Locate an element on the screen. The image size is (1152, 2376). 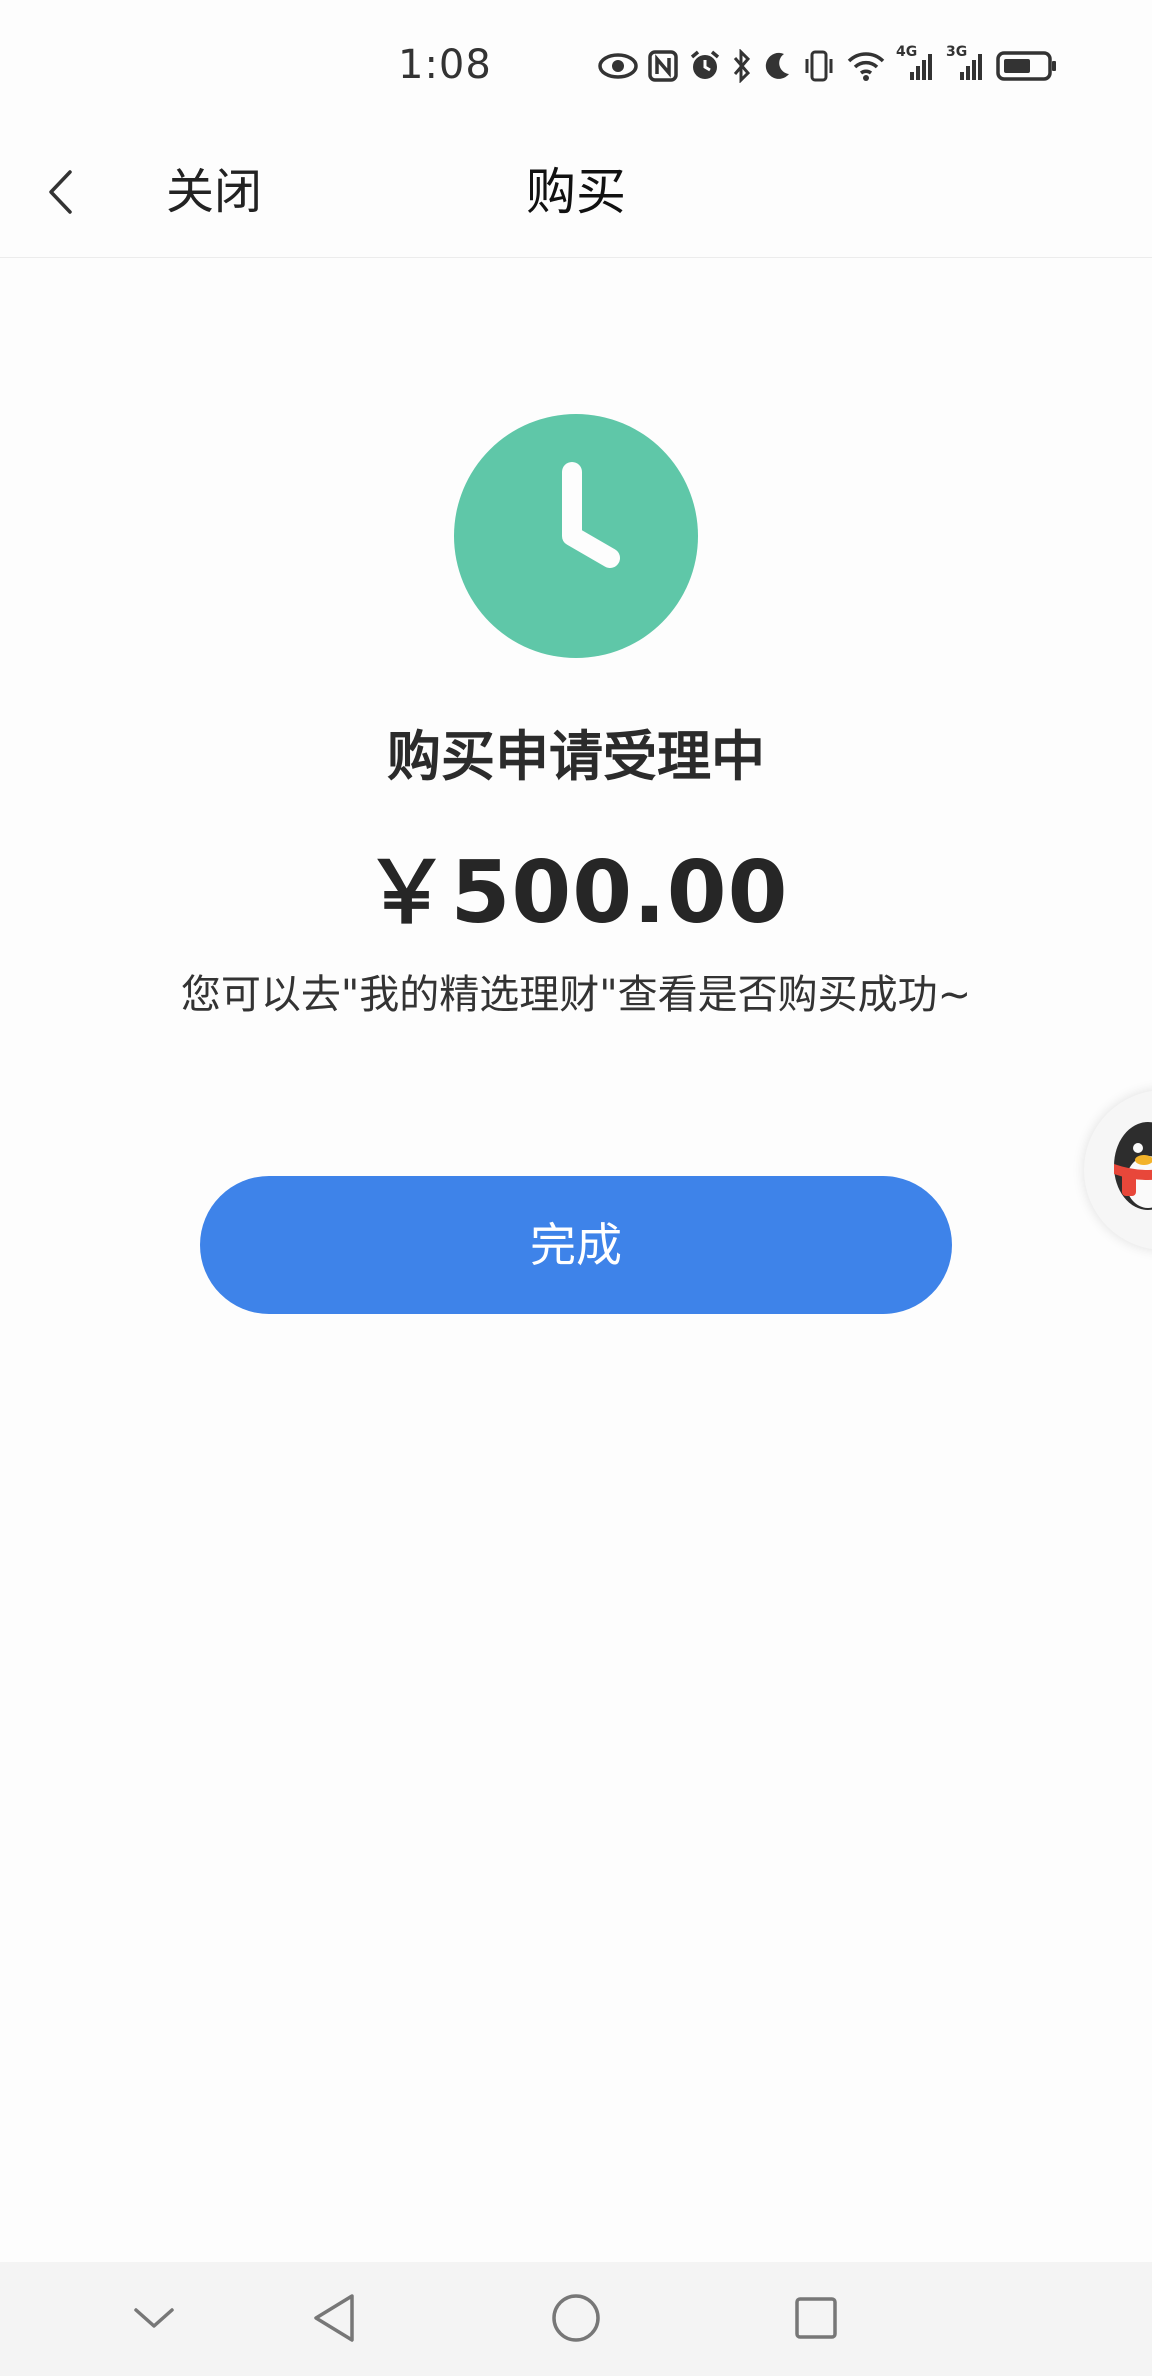
qq-penguin-icon is located at coordinates (1118, 1180).